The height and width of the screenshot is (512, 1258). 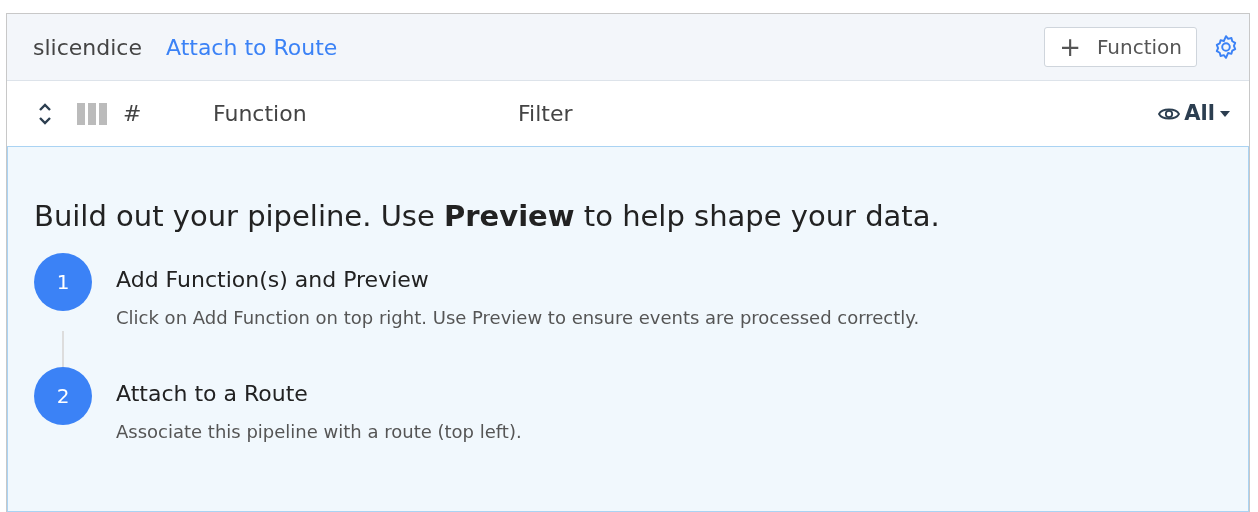 What do you see at coordinates (92, 113) in the screenshot?
I see `columns-icon` at bounding box center [92, 113].